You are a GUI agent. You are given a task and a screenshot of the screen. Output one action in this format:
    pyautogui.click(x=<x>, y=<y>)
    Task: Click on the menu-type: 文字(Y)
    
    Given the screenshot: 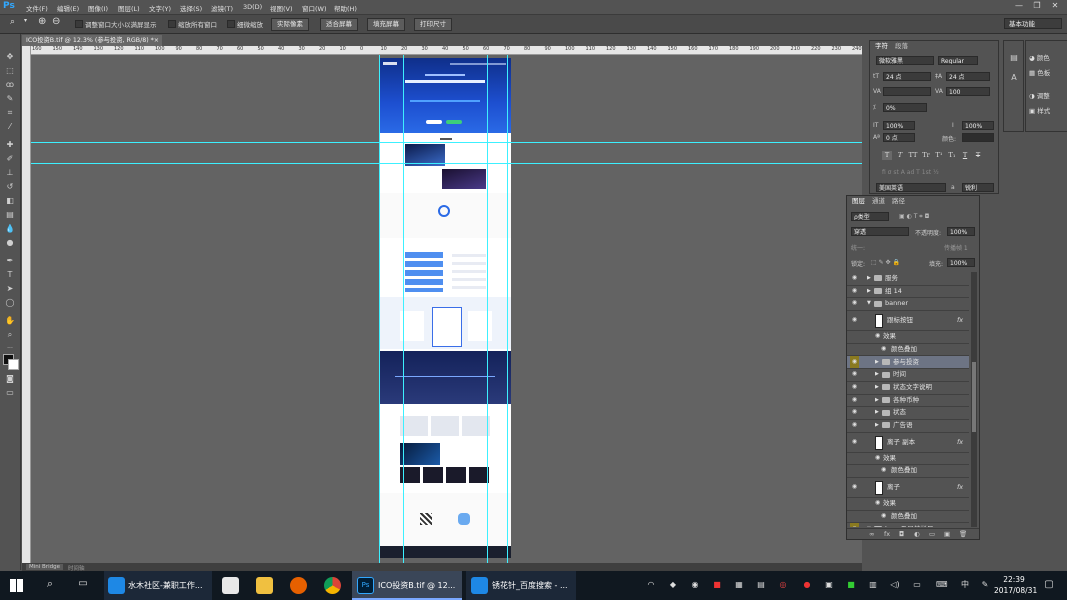 What is the action you would take?
    pyautogui.click(x=160, y=8)
    